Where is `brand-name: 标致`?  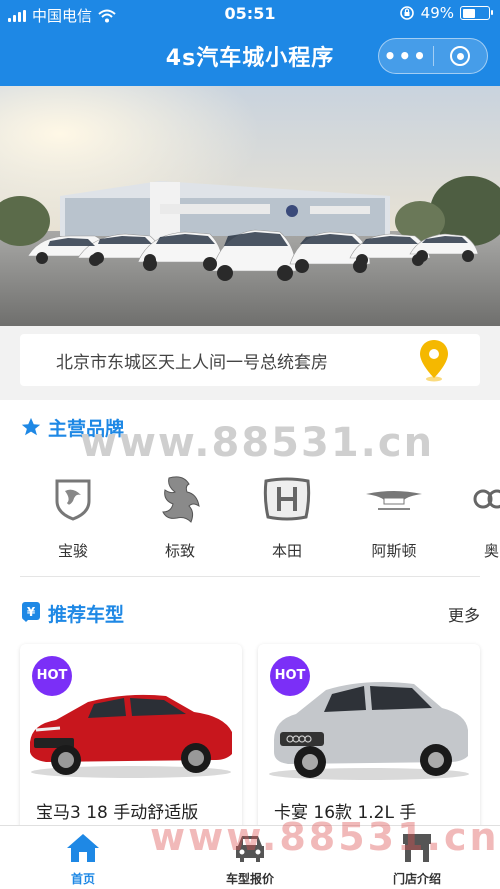
brand-name: 标致 is located at coordinates (179, 551).